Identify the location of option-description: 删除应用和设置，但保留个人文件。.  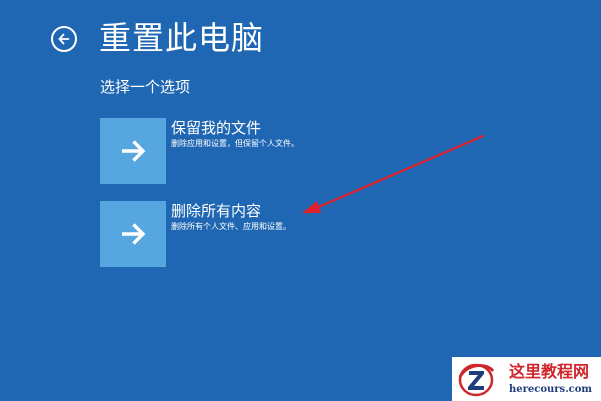
(235, 143).